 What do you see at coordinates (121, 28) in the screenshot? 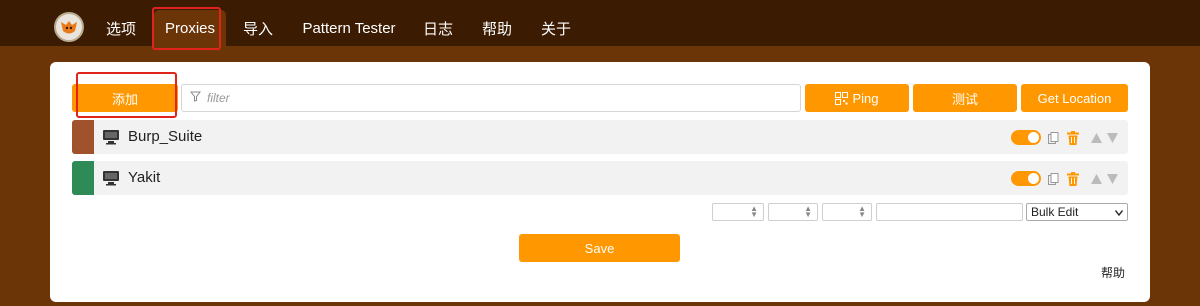
I see `tab-options: 选项` at bounding box center [121, 28].